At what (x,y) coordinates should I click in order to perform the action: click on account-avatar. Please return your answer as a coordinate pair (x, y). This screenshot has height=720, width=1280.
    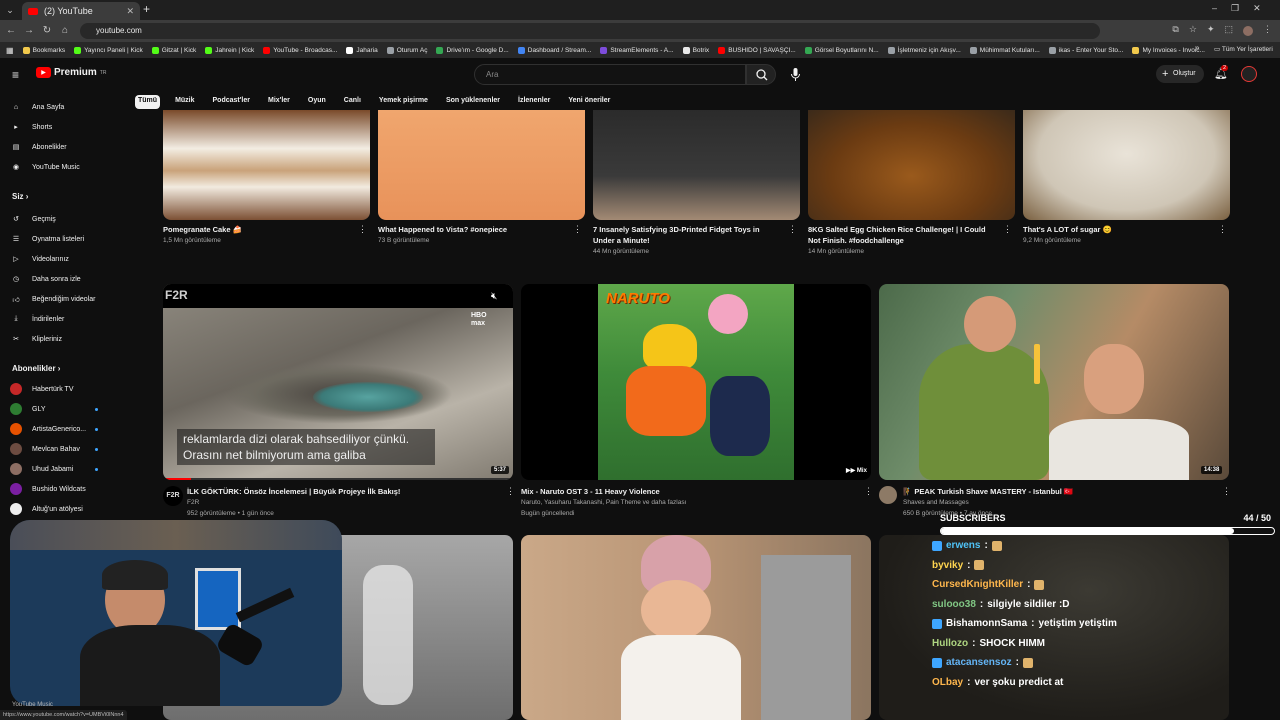
    Looking at the image, I should click on (1249, 74).